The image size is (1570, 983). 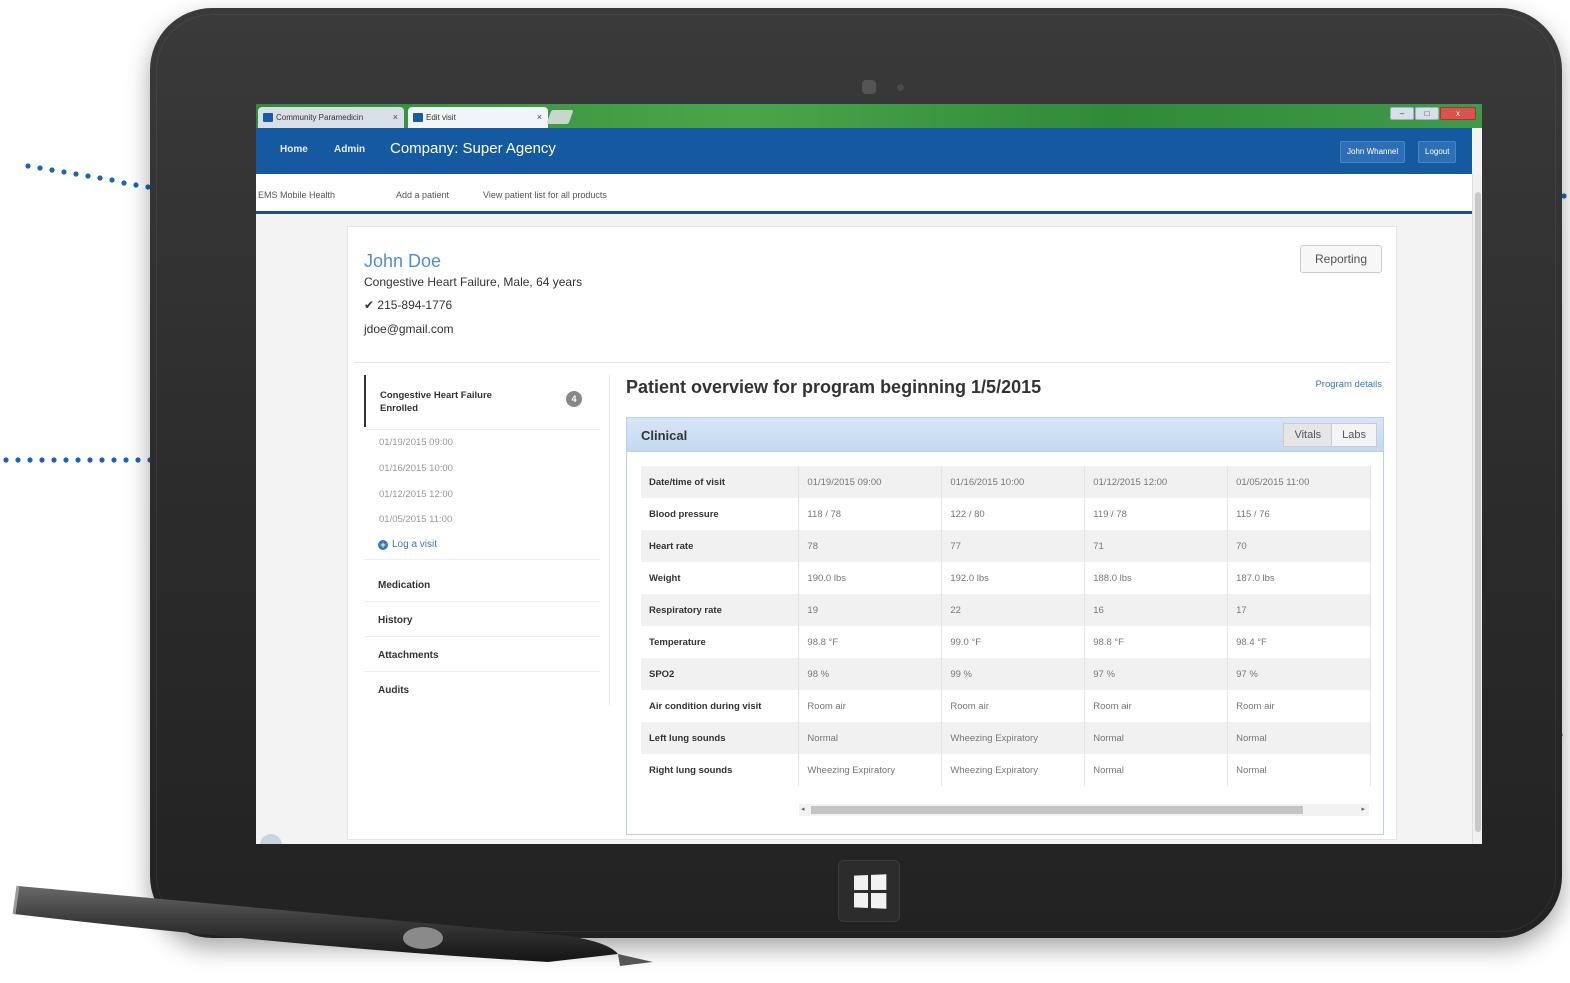 What do you see at coordinates (294, 149) in the screenshot?
I see `nav-home: Home` at bounding box center [294, 149].